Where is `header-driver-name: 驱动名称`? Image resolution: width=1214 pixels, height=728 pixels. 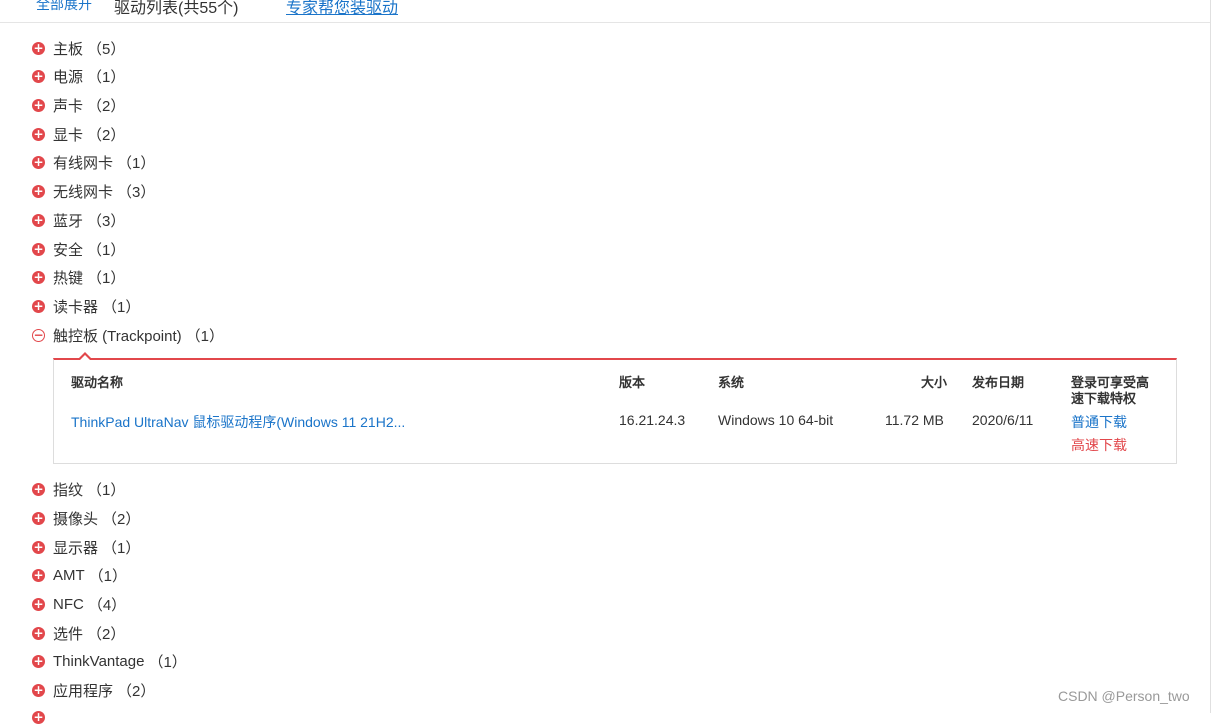 header-driver-name: 驱动名称 is located at coordinates (97, 382).